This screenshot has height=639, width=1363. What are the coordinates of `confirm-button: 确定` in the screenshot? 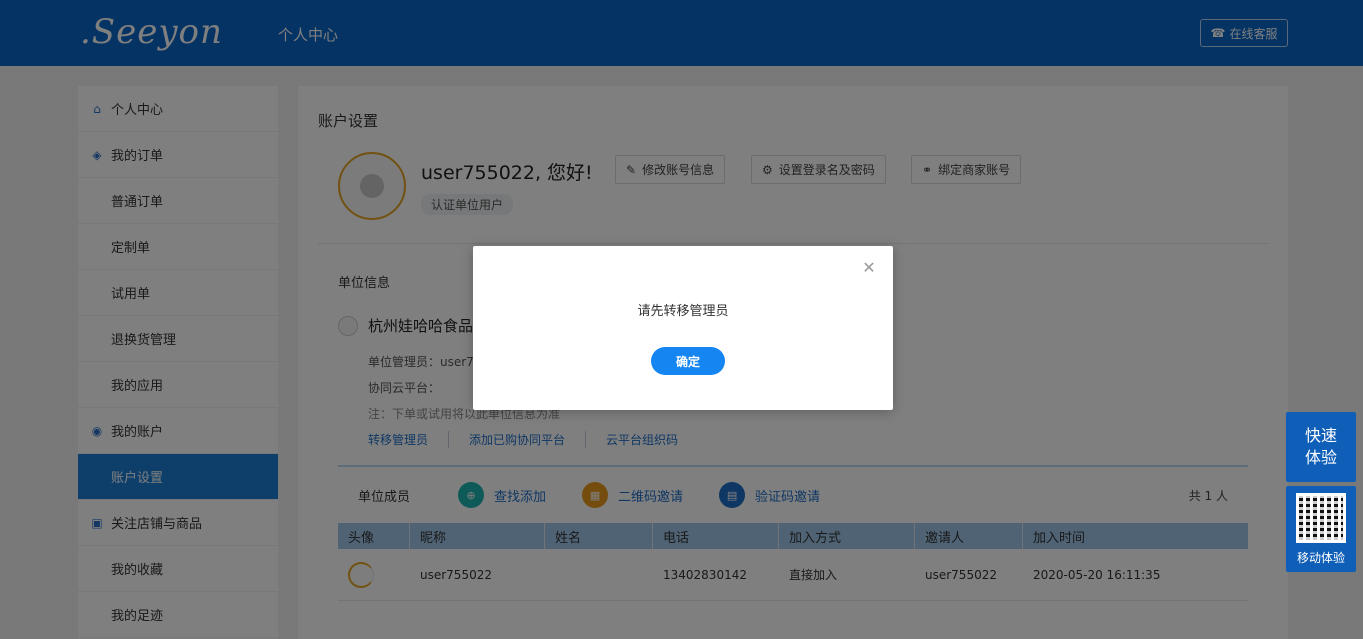 It's located at (688, 361).